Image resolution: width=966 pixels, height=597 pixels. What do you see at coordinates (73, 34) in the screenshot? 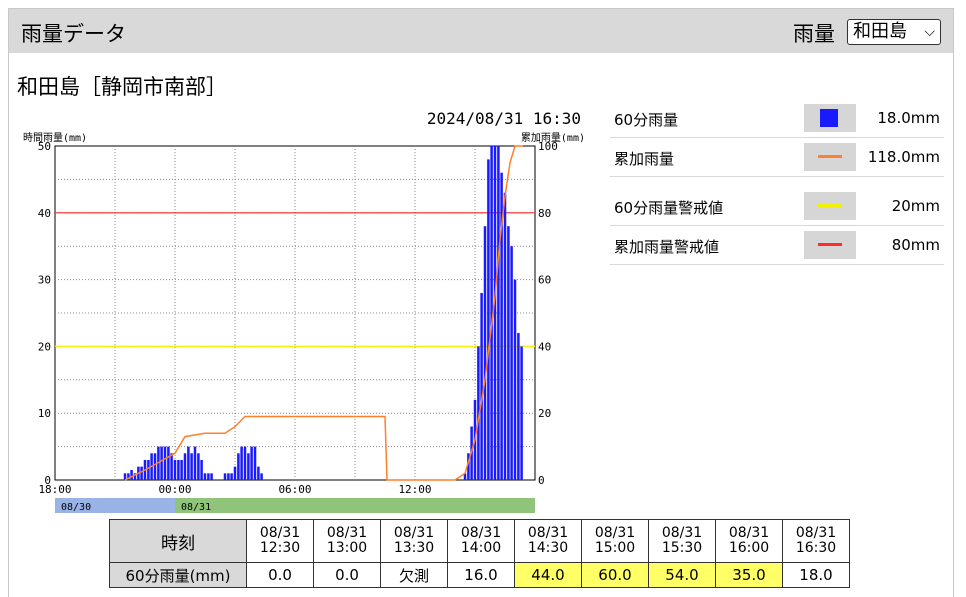
I see `panel-title: 雨量データ` at bounding box center [73, 34].